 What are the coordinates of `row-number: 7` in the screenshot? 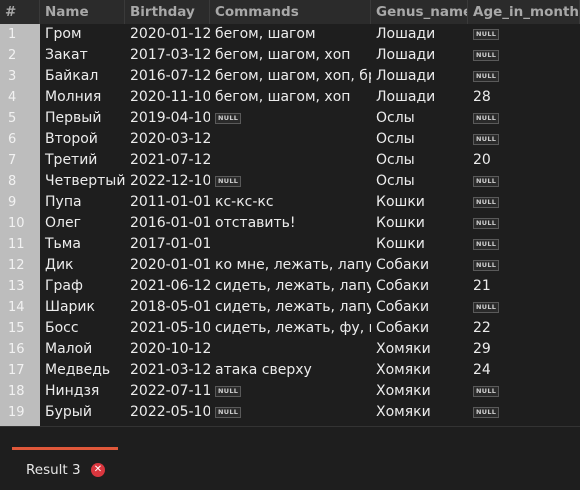 It's located at (20, 160).